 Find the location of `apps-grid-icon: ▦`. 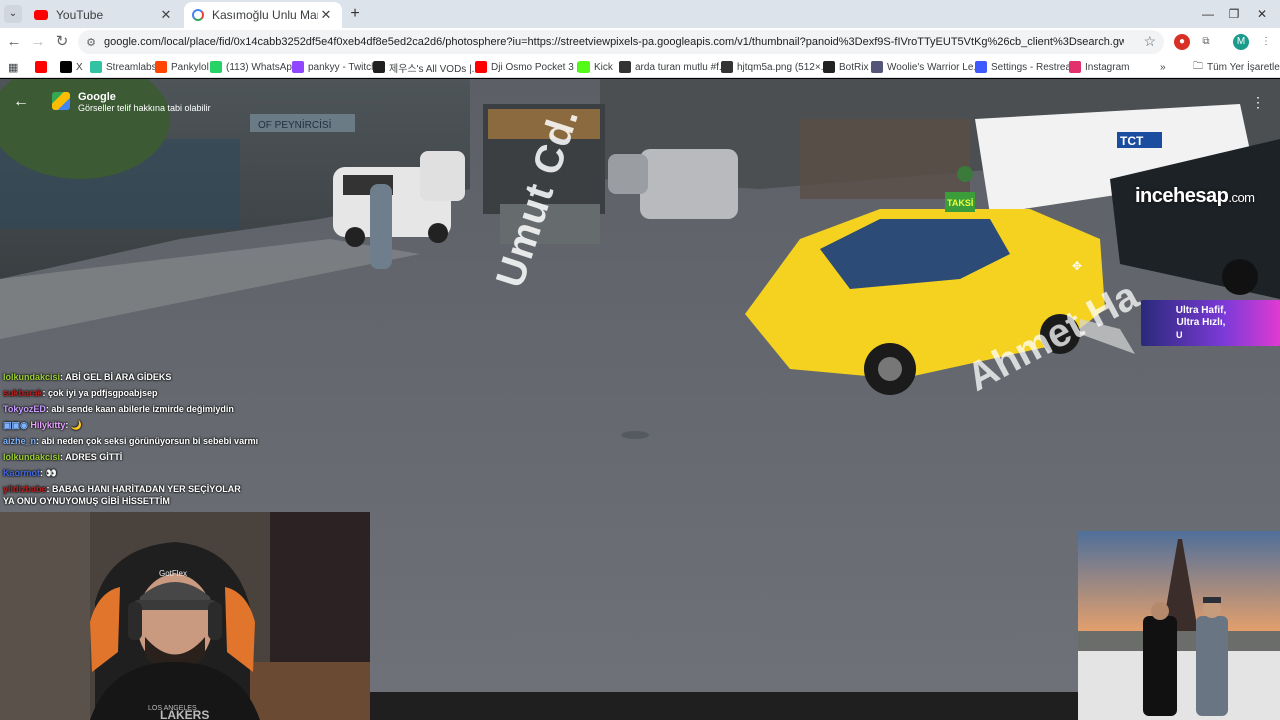

apps-grid-icon: ▦ is located at coordinates (13, 67).